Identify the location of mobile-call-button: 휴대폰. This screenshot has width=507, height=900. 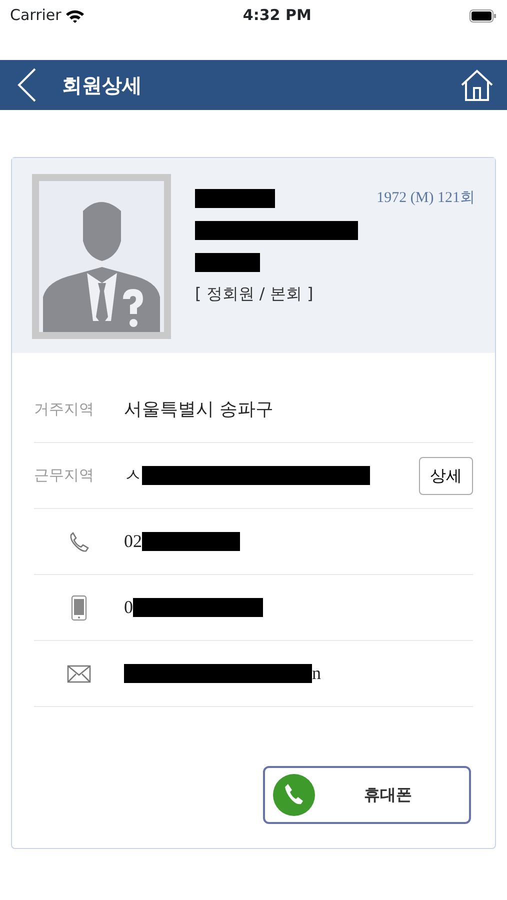
(367, 795).